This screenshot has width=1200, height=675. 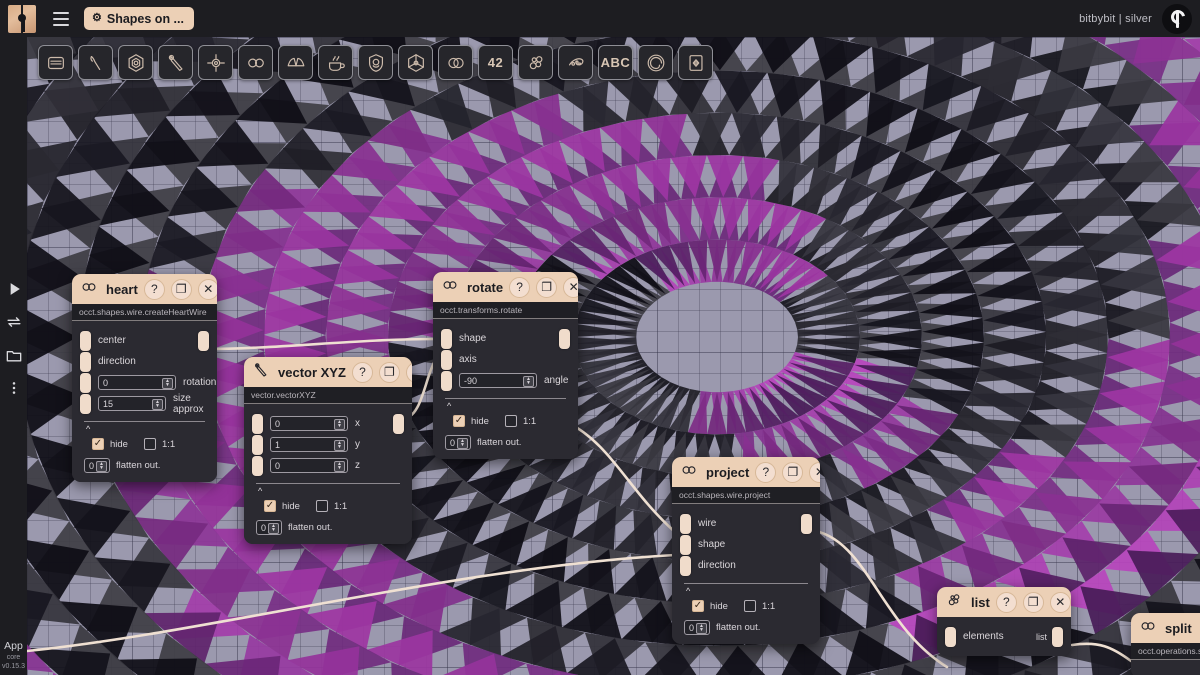 I want to click on input-number-field: -90 ▲ ▼, so click(x=498, y=380).